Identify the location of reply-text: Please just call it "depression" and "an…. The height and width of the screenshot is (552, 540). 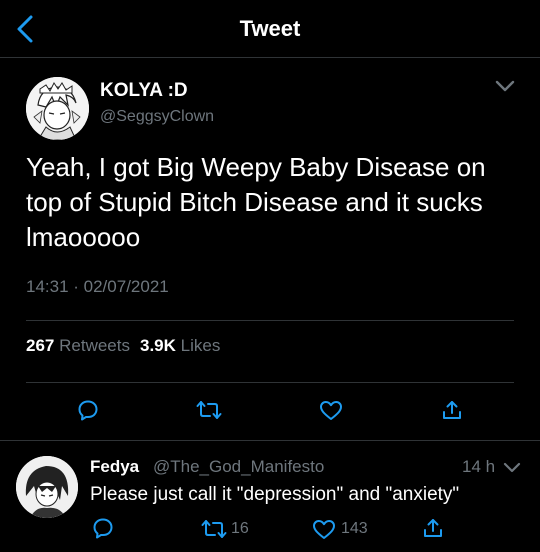
(275, 494).